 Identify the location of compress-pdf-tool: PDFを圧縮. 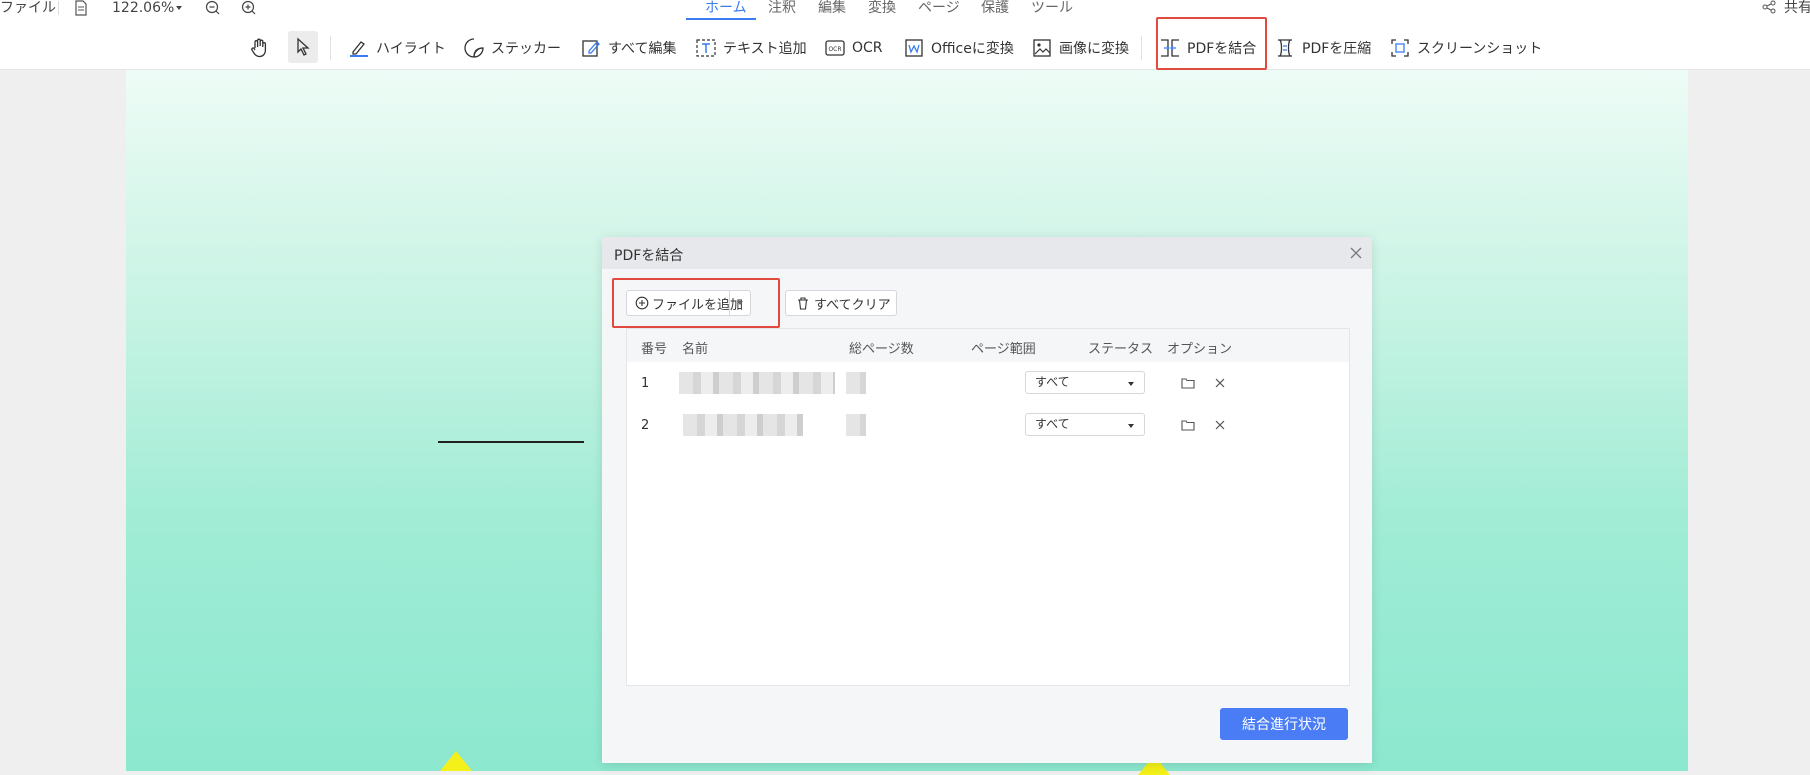
(1322, 48).